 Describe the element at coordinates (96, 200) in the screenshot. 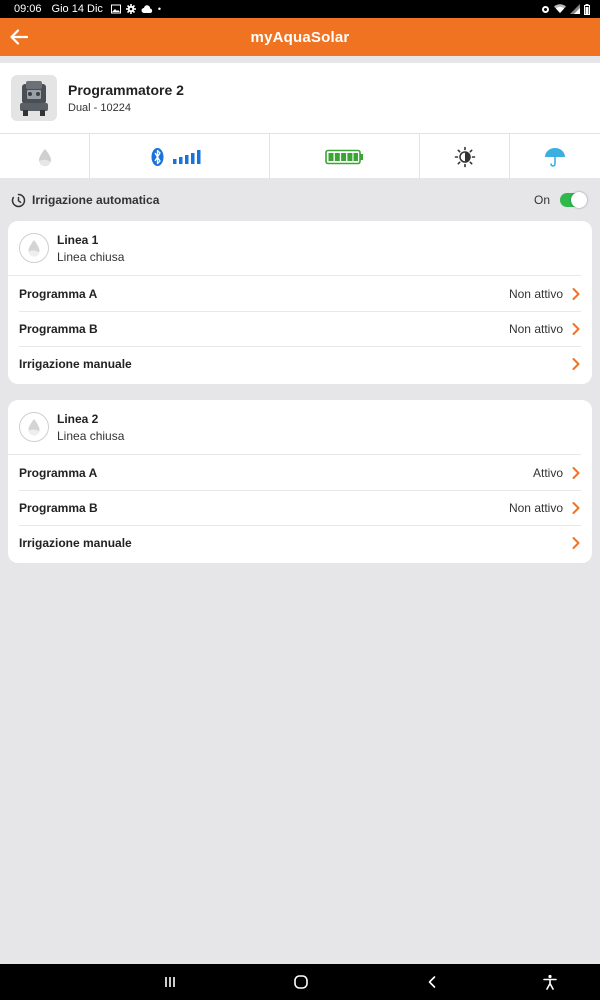

I see `auto-irrigation-label: Irrigazione automatica` at that location.